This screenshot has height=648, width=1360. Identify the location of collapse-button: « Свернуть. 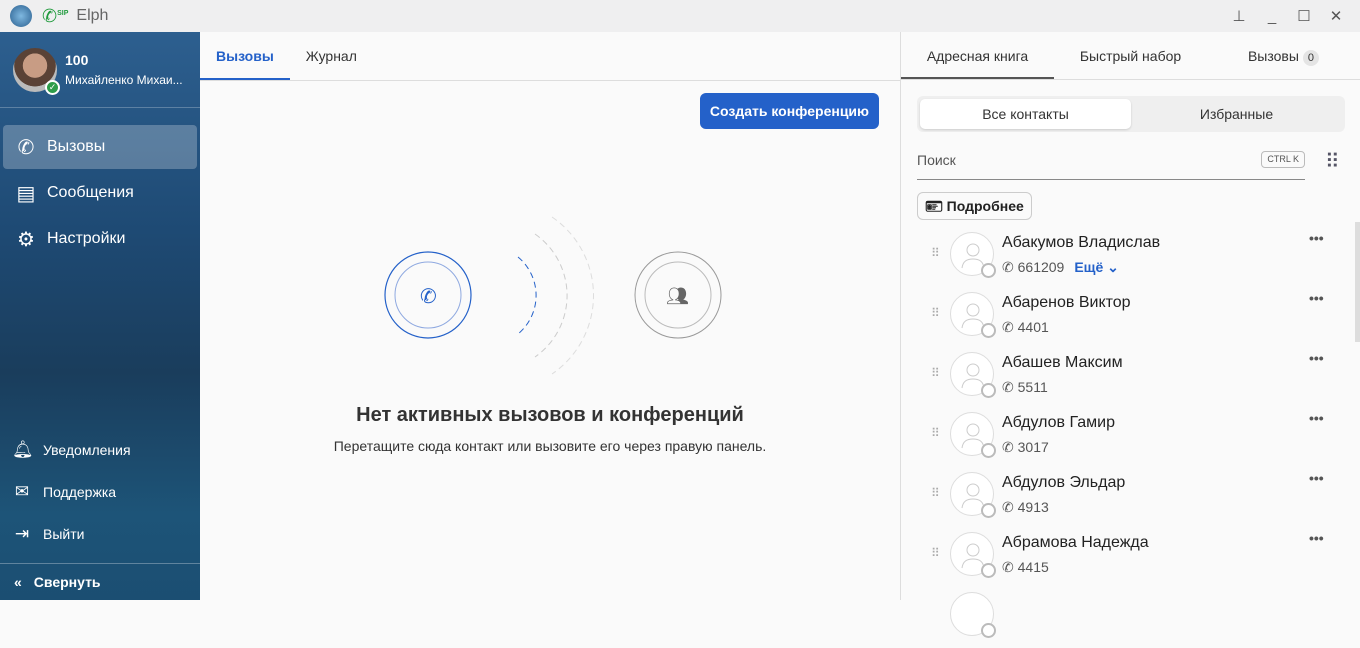
(100, 581).